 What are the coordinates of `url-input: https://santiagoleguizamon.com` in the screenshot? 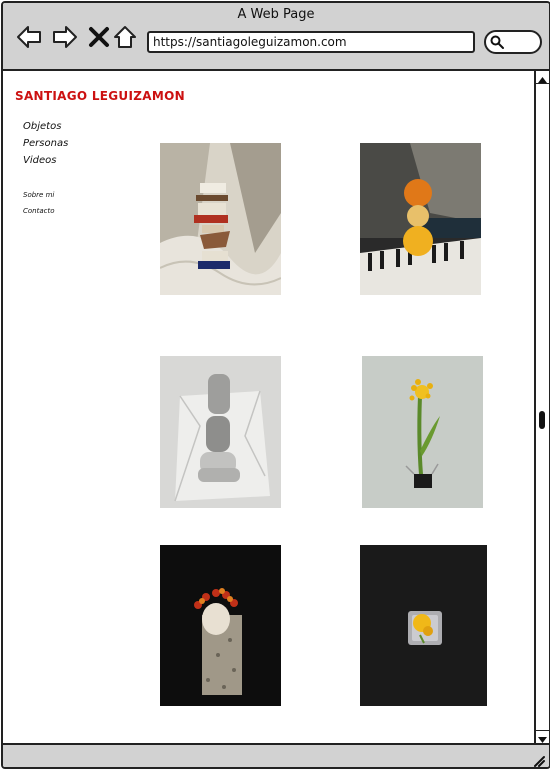 It's located at (311, 42).